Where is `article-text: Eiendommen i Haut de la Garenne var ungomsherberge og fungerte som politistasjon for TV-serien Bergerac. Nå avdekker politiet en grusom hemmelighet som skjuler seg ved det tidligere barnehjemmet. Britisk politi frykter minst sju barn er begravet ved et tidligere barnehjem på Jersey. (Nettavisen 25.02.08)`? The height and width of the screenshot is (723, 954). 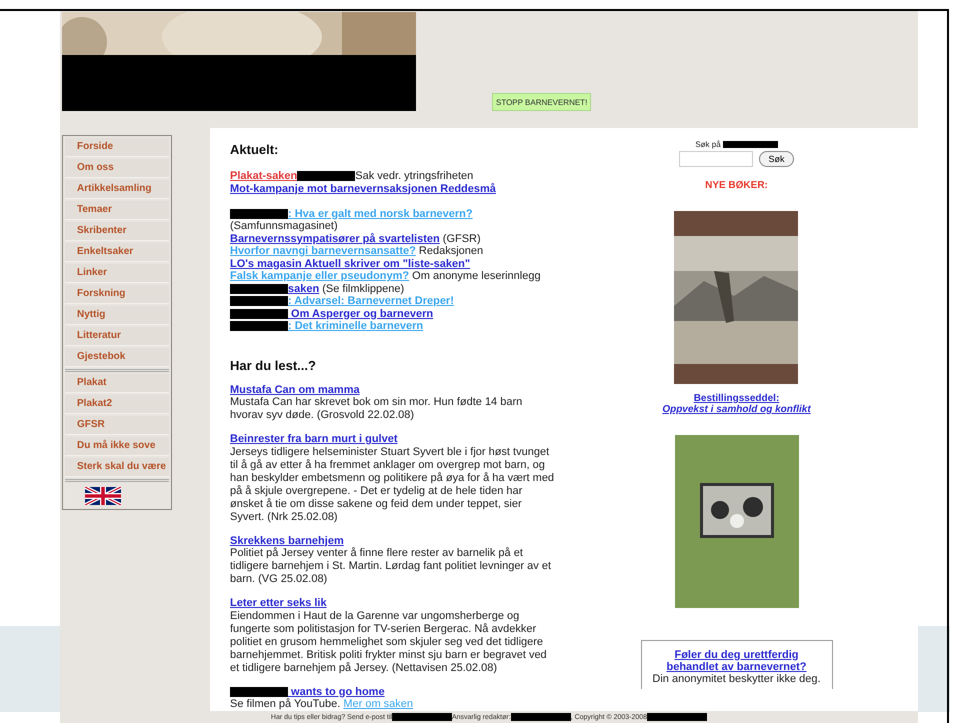 article-text: Eiendommen i Haut de la Garenne var ungomsherberge og fungerte som politistasjon for TV-serien Bergerac. Nå avdekker politiet en grusom hemmelighet som skjuler seg ved det tidligere barnehjemmet. Britisk politi frykter minst sju barn er begravet ved et tidligere barnehjem på Jersey. (Nettavisen 25.02.08) is located at coordinates (388, 642).